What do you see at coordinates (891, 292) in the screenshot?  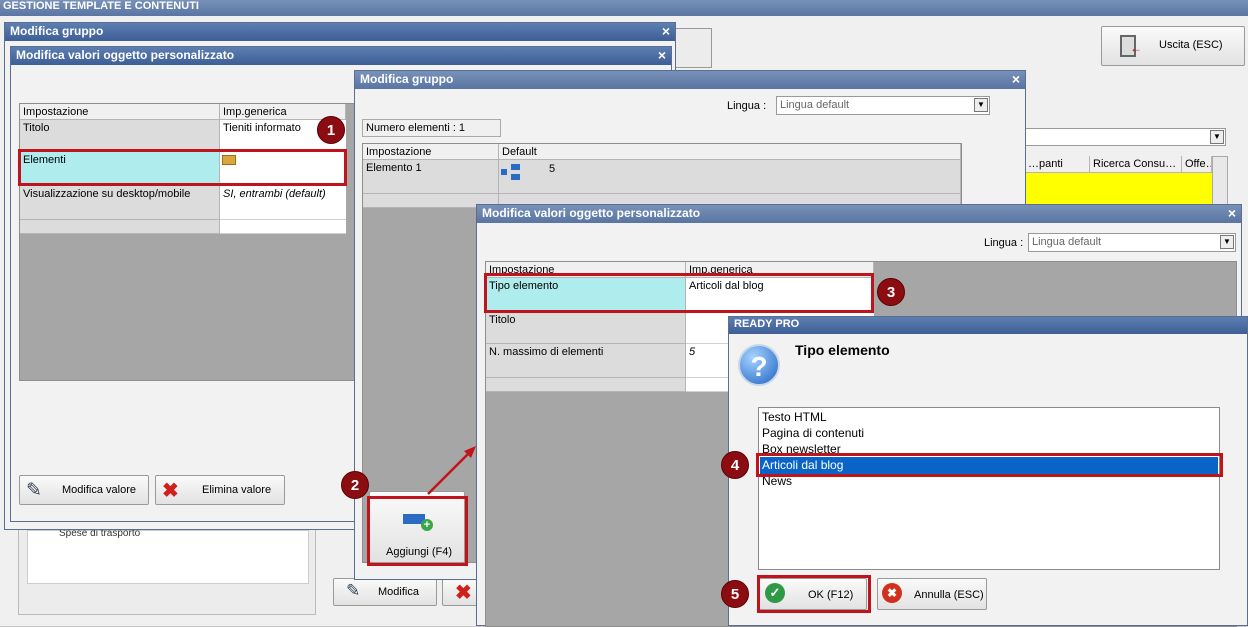 I see `step-badge-3: 3` at bounding box center [891, 292].